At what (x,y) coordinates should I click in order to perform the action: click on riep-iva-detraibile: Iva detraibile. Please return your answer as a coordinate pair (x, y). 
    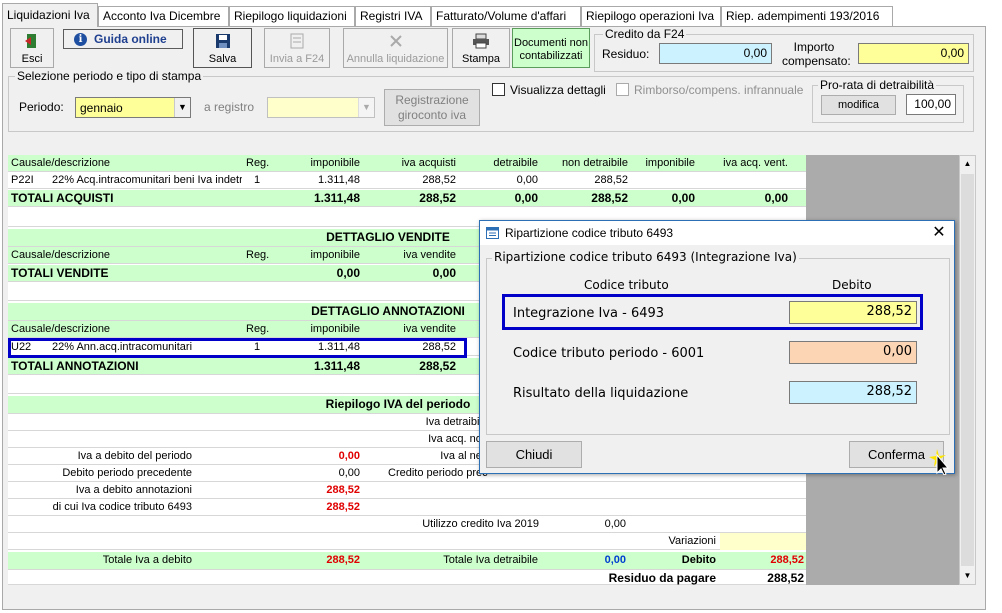
    Looking at the image, I should click on (456, 422).